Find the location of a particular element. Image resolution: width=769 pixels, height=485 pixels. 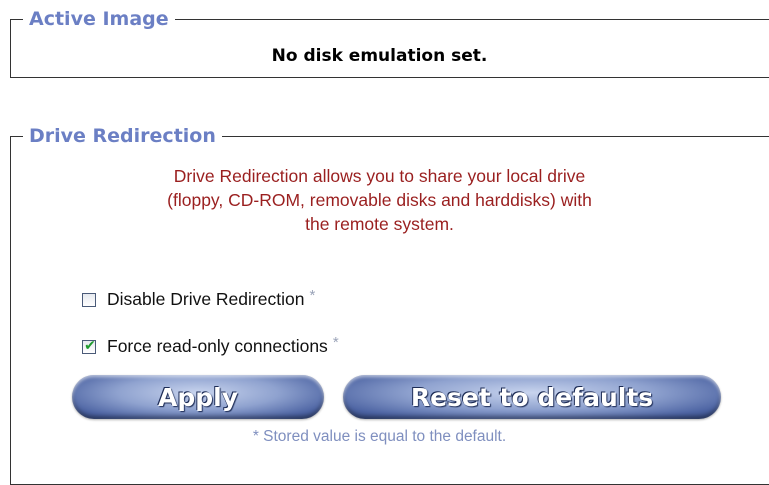

active-image-legend: Active Image is located at coordinates (99, 19).